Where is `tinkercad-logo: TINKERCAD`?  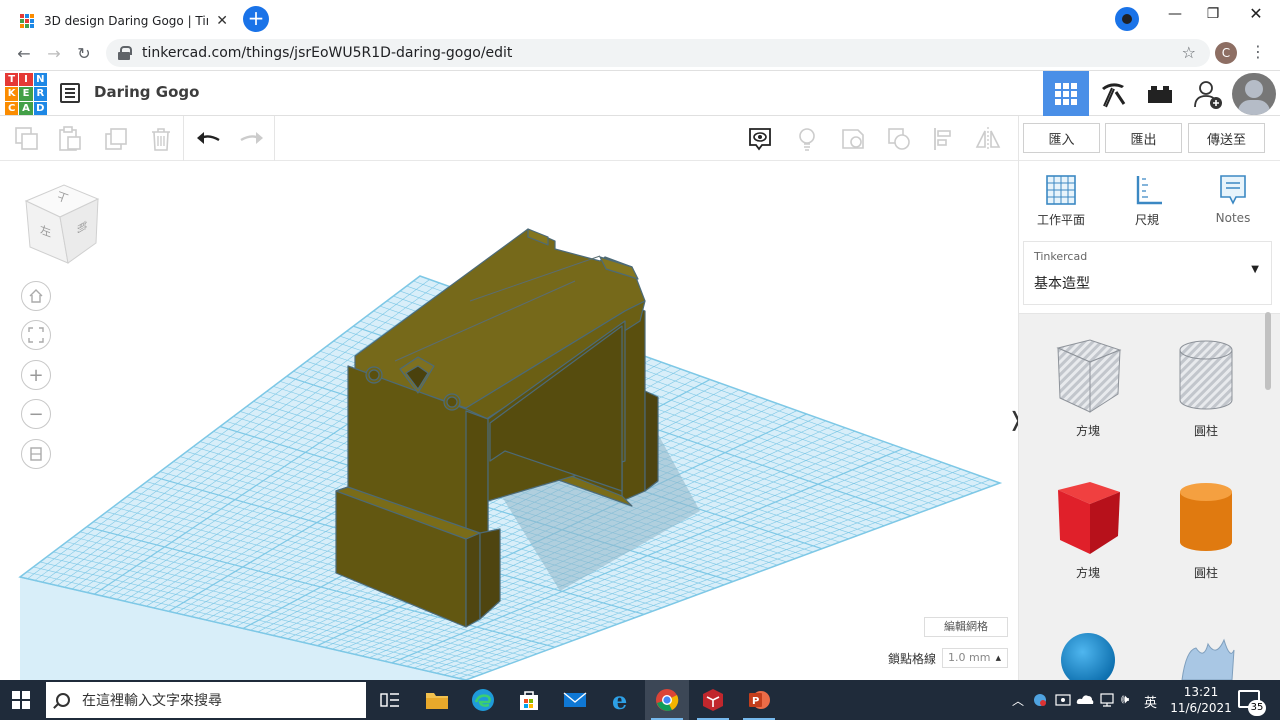
tinkercad-logo: TINKERCAD is located at coordinates (26, 94).